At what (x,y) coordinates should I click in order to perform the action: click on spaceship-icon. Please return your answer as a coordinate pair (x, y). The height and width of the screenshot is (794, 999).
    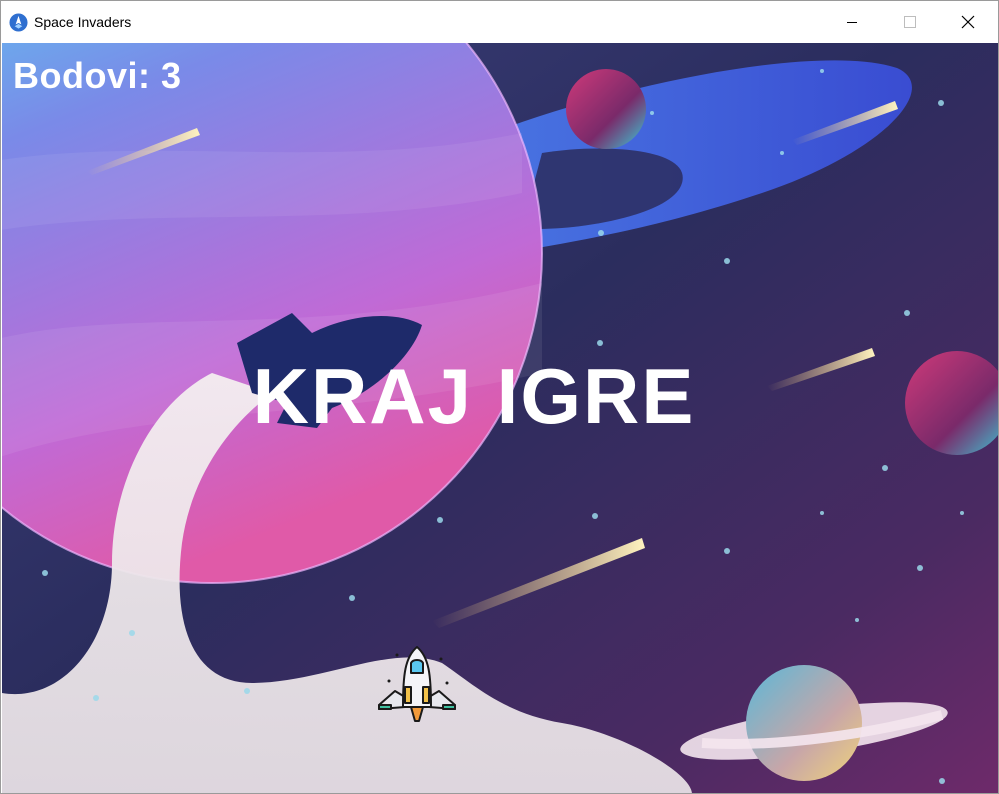
    Looking at the image, I should click on (417, 684).